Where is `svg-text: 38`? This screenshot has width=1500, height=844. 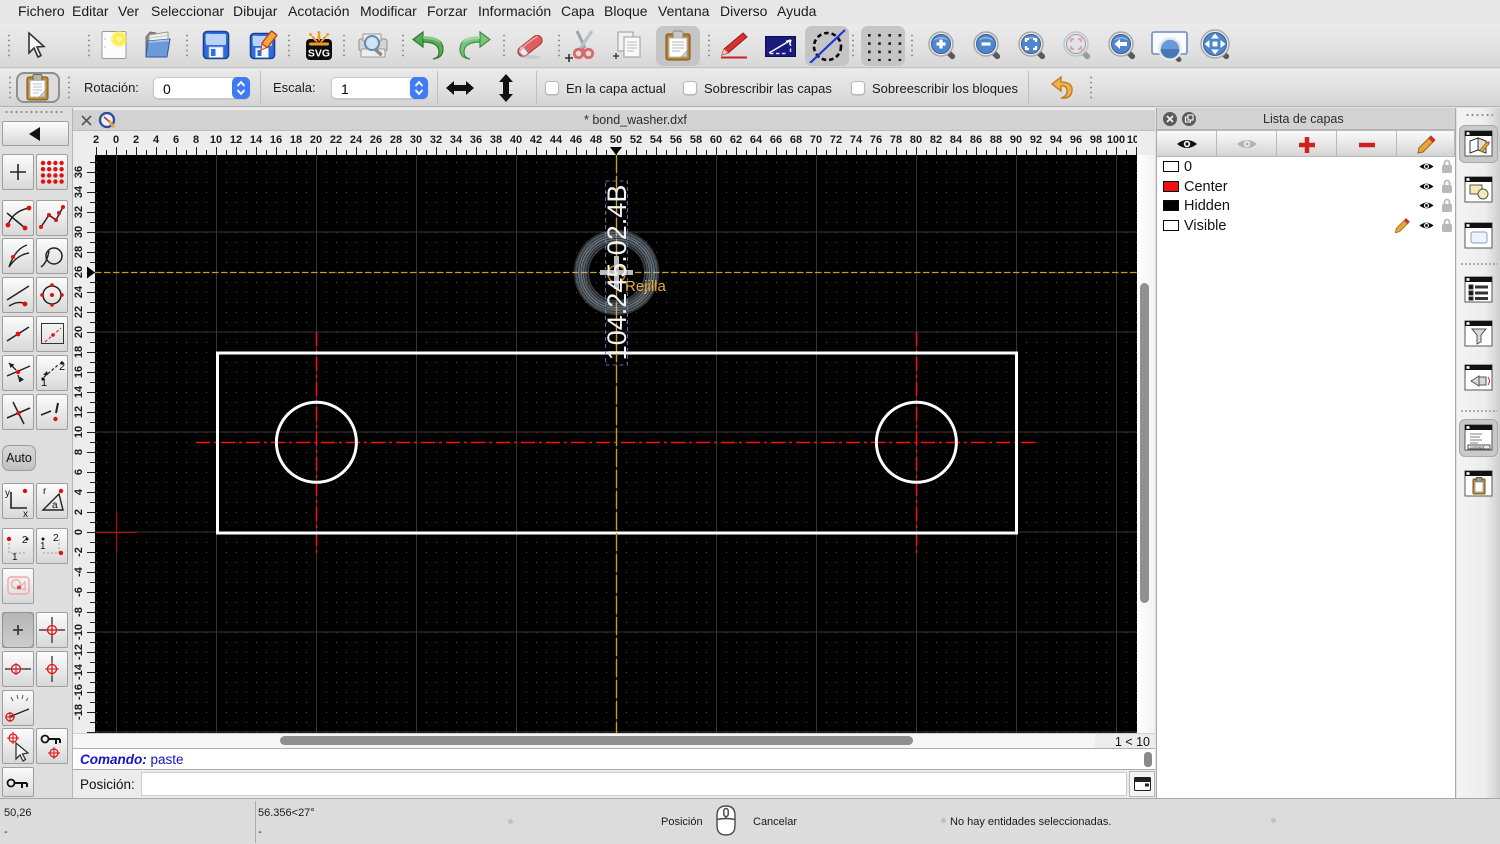
svg-text: 38 is located at coordinates (496, 140).